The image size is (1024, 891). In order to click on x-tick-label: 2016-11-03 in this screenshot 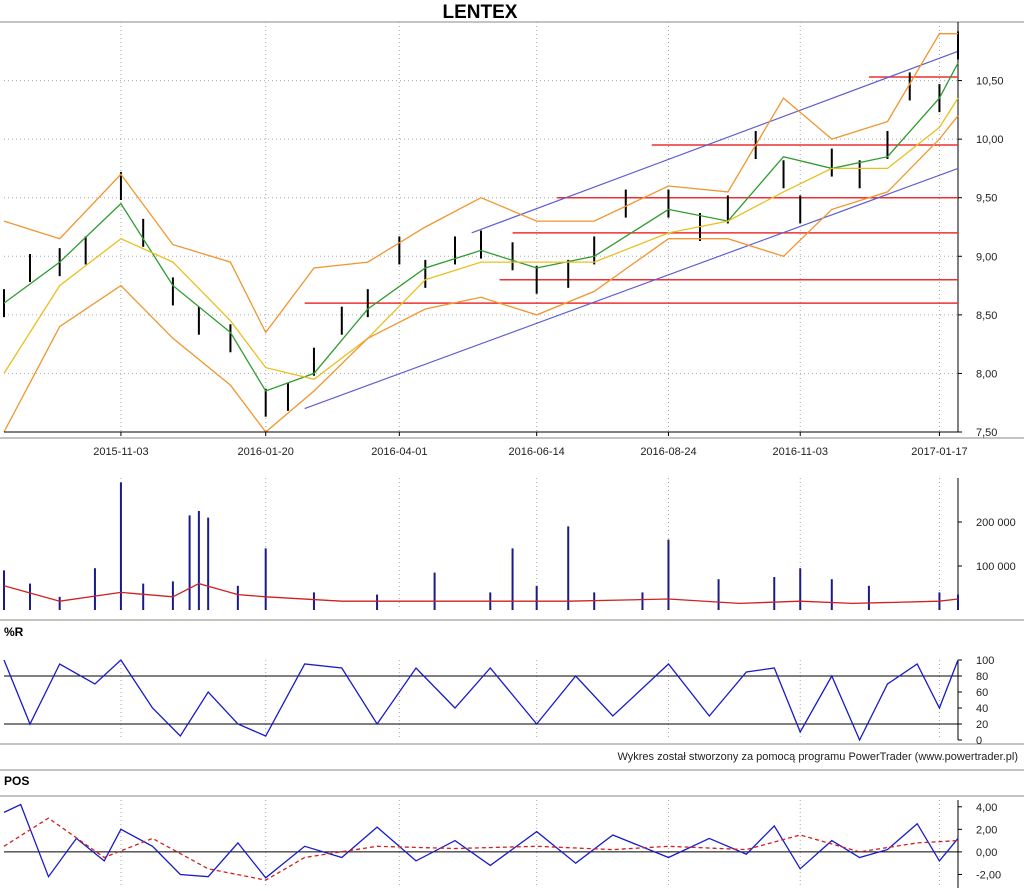, I will do `click(800, 452)`.